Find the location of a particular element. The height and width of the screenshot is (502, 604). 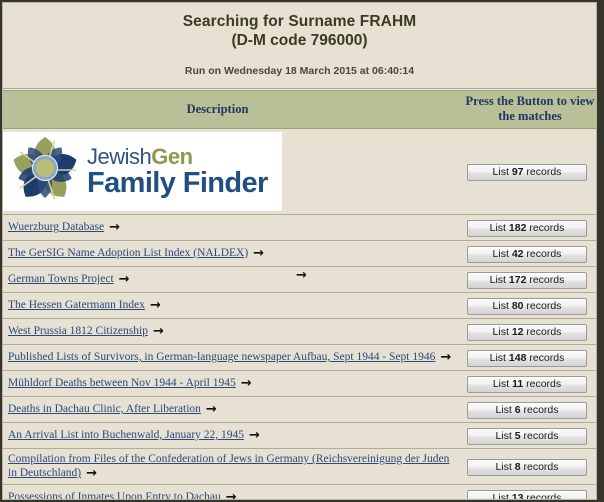

list-records-button: List 182 records is located at coordinates (527, 228).